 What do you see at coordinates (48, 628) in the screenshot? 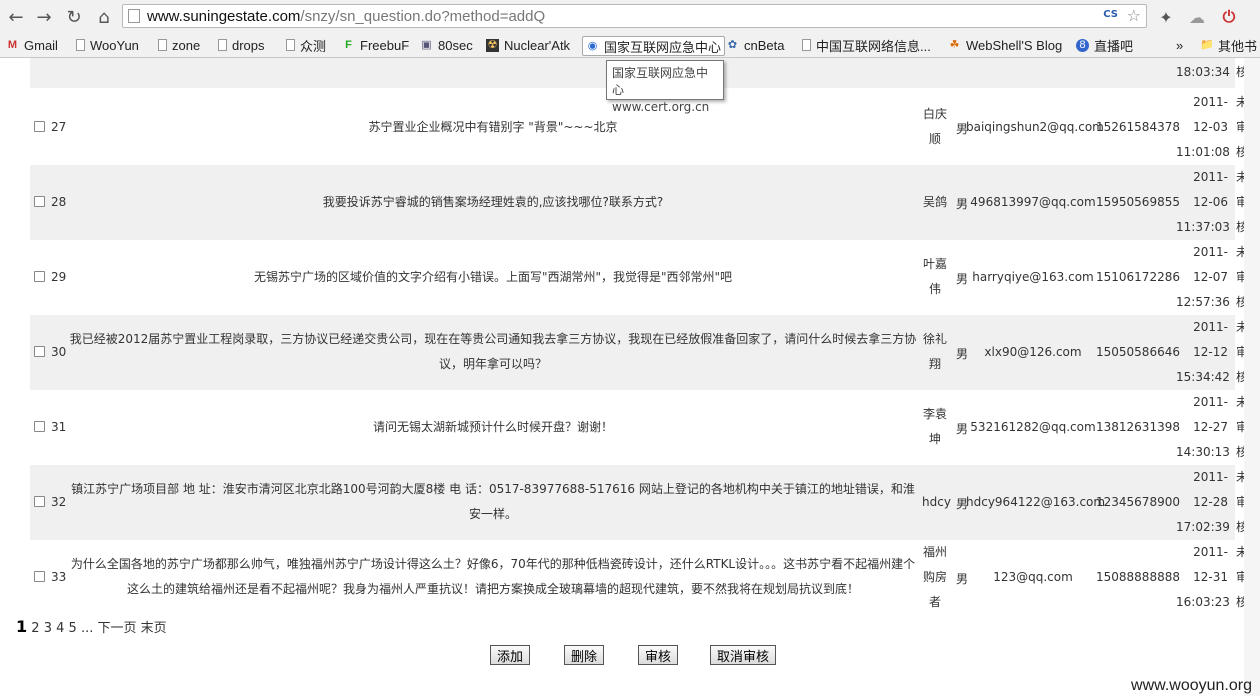
I see `page-link: 3` at bounding box center [48, 628].